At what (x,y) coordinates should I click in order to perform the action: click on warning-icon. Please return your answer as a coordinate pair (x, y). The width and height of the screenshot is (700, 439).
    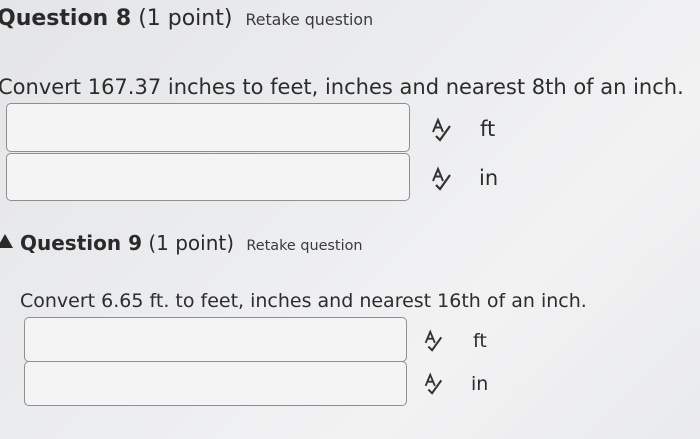
    Looking at the image, I should click on (7, 241).